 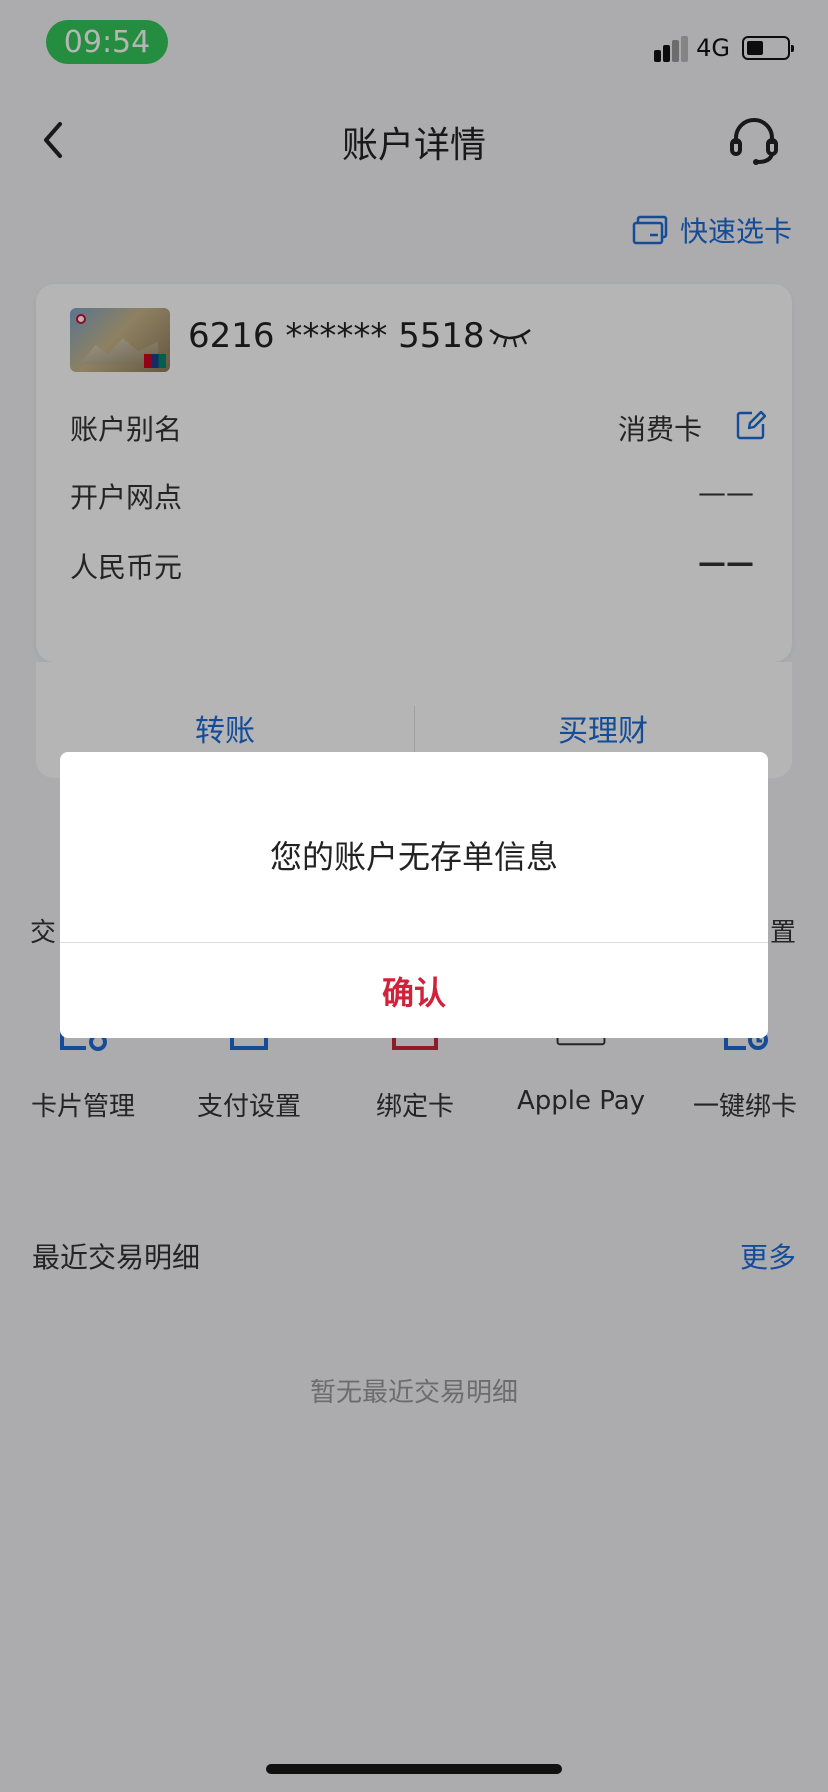 I want to click on home-indicator, so click(x=414, y=1769).